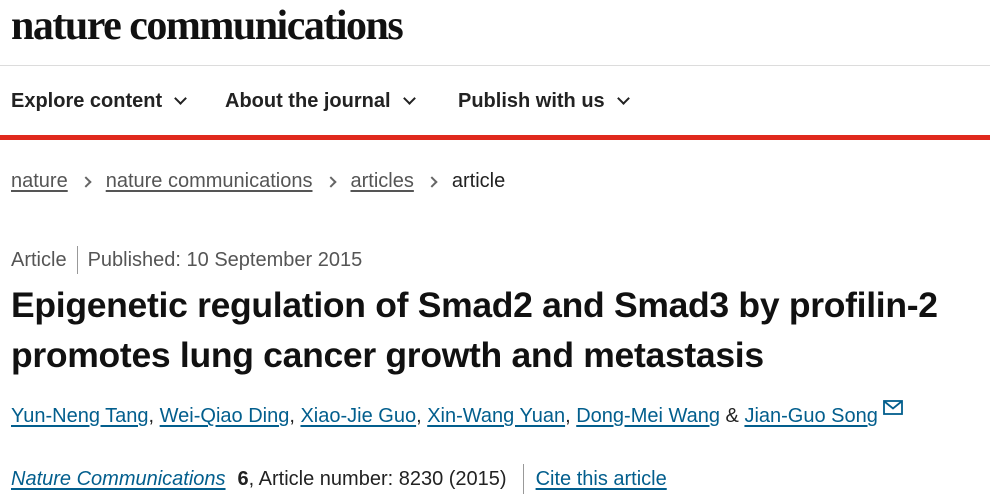 The height and width of the screenshot is (496, 990). I want to click on breadcrumb-current: article, so click(478, 181).